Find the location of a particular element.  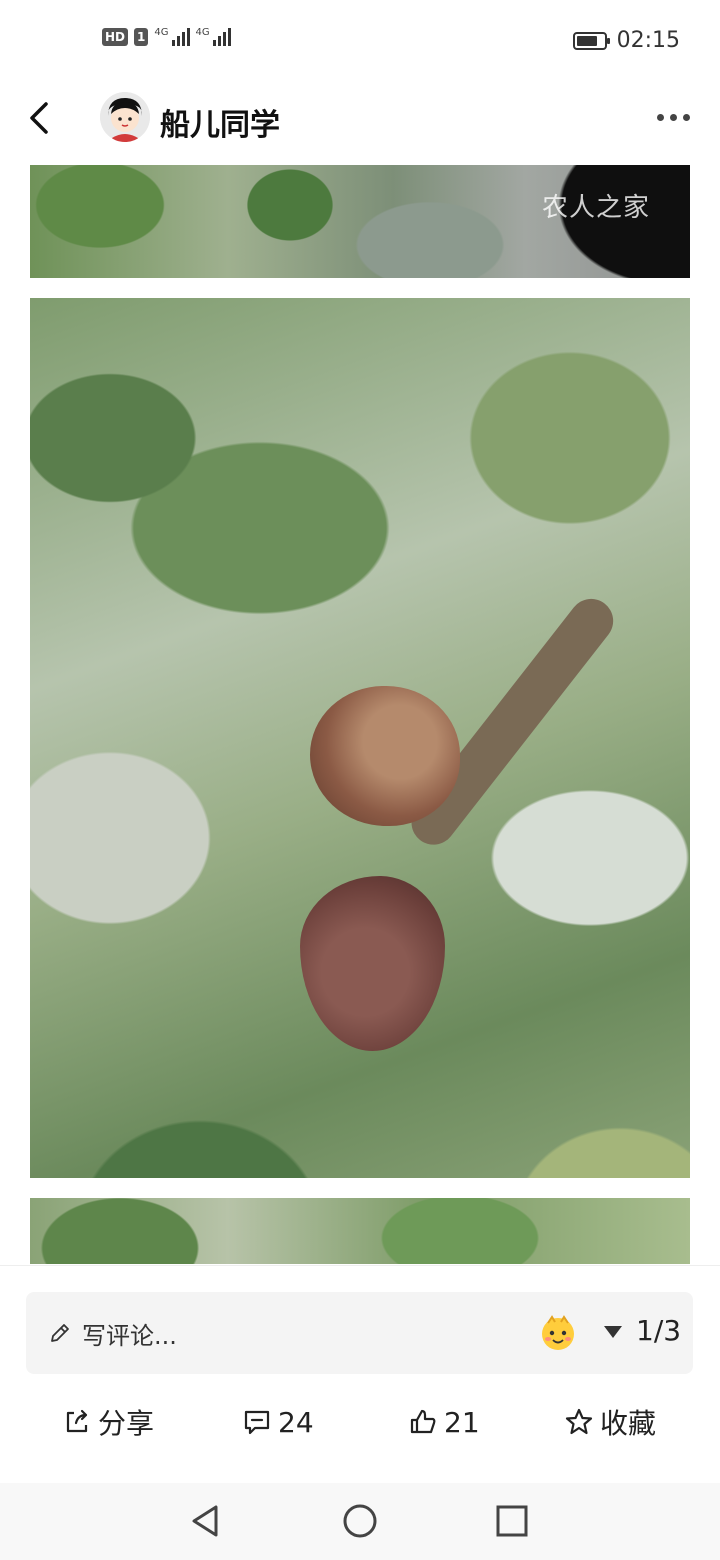

comment-count: 24 is located at coordinates (296, 1422).